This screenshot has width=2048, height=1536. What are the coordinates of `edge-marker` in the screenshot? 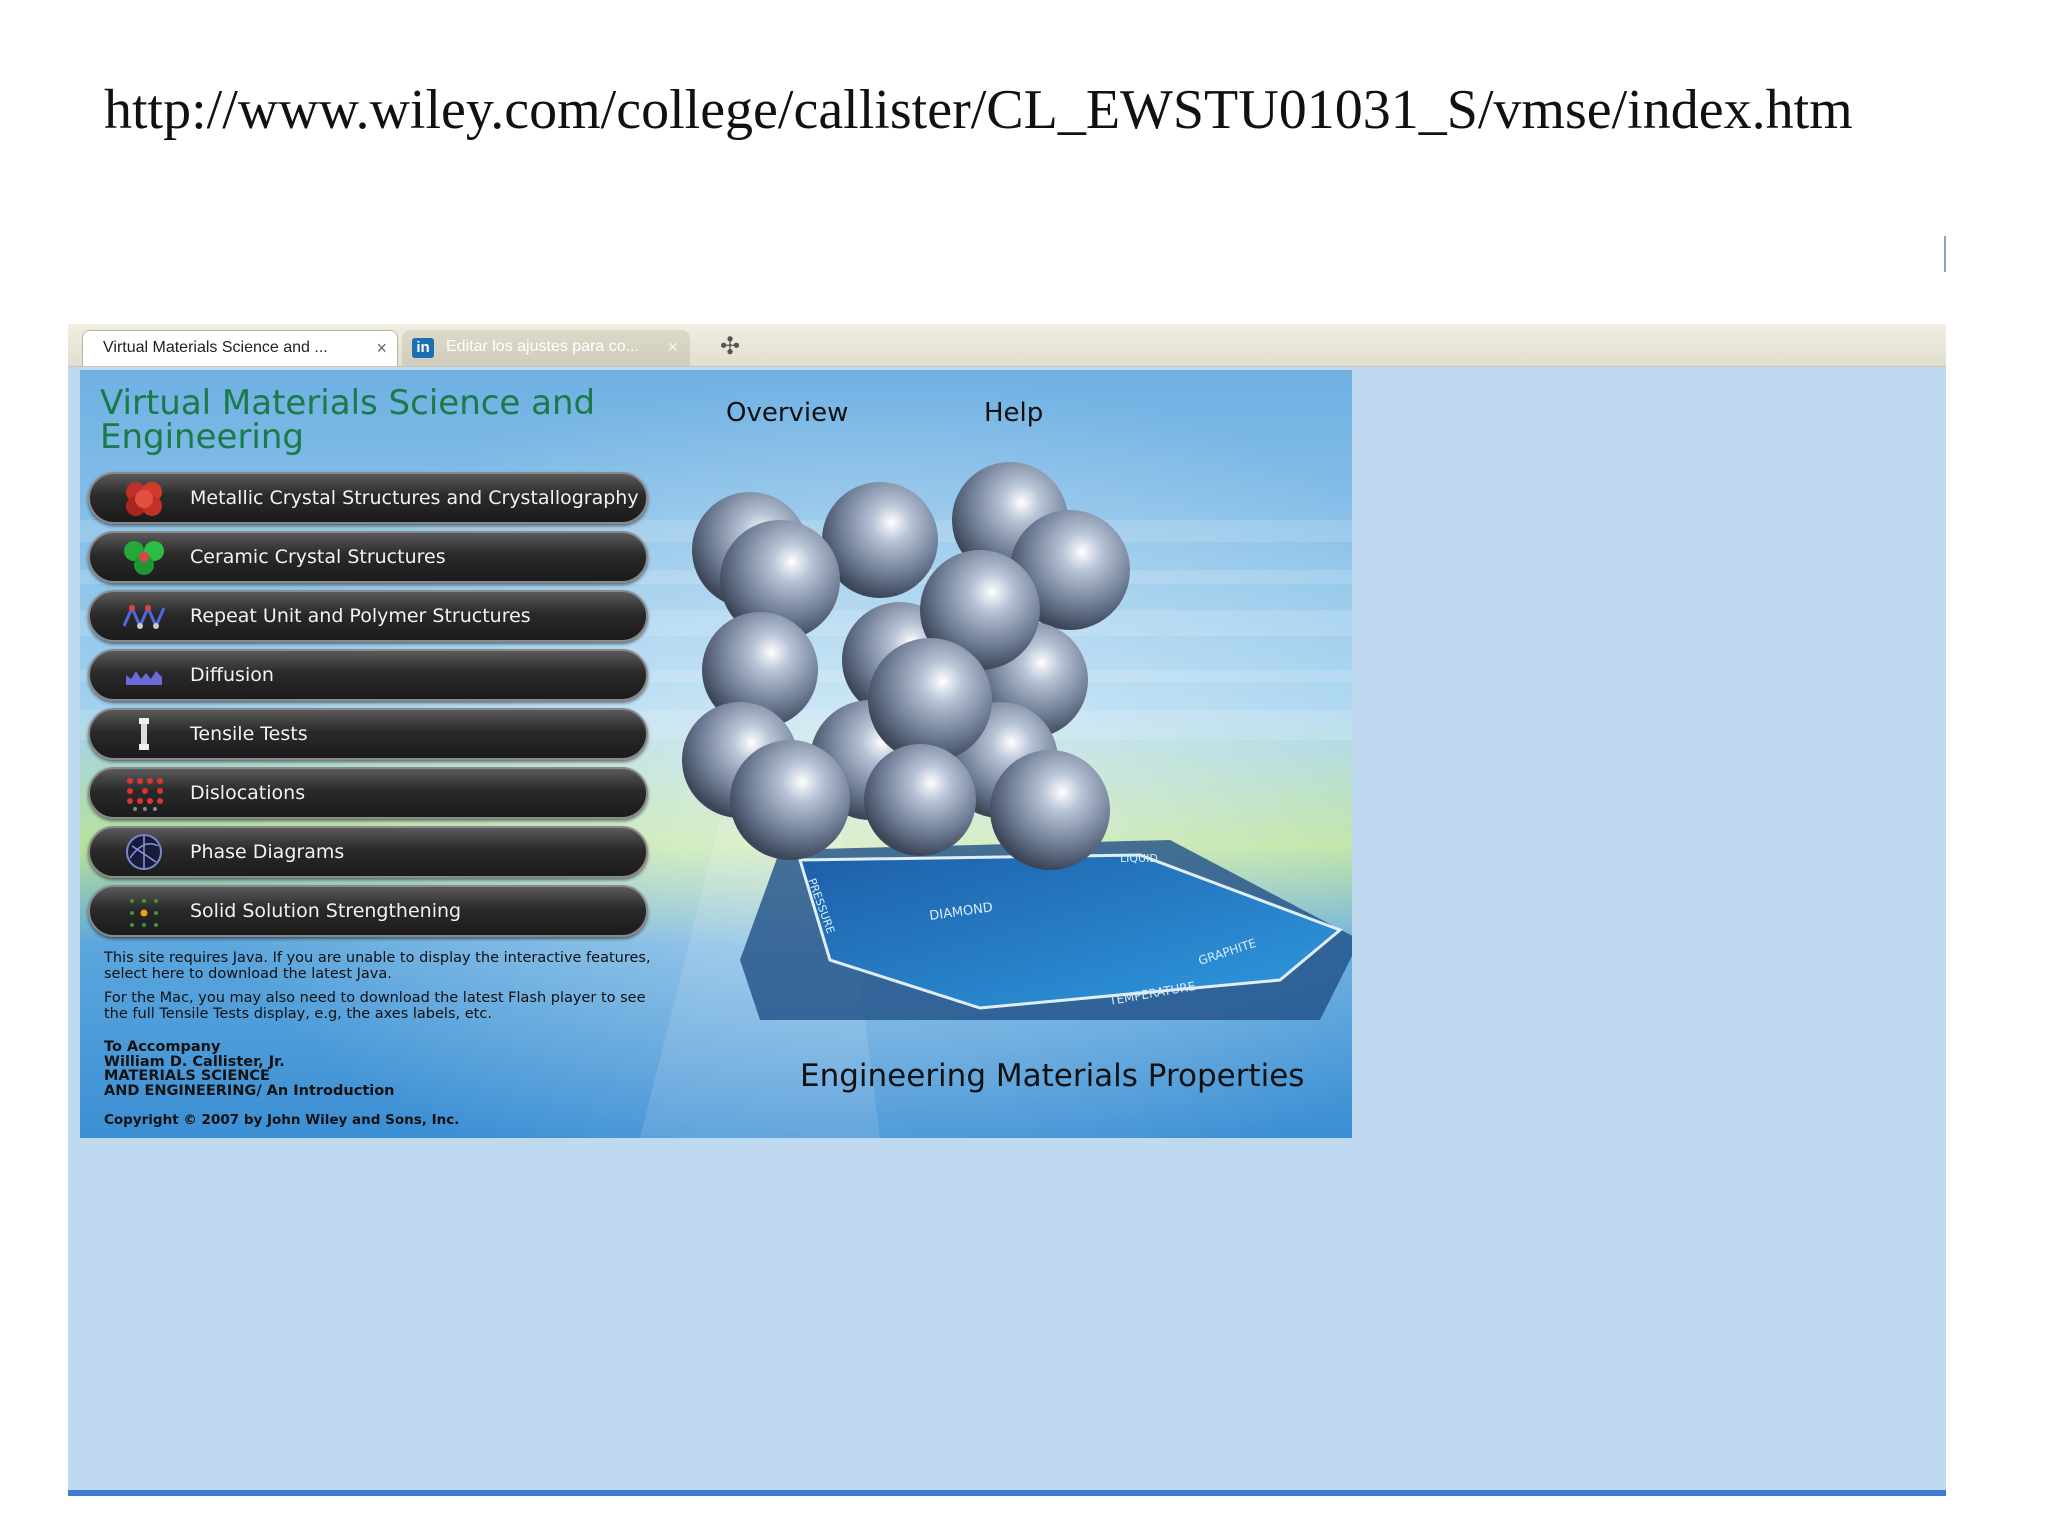 It's located at (1945, 254).